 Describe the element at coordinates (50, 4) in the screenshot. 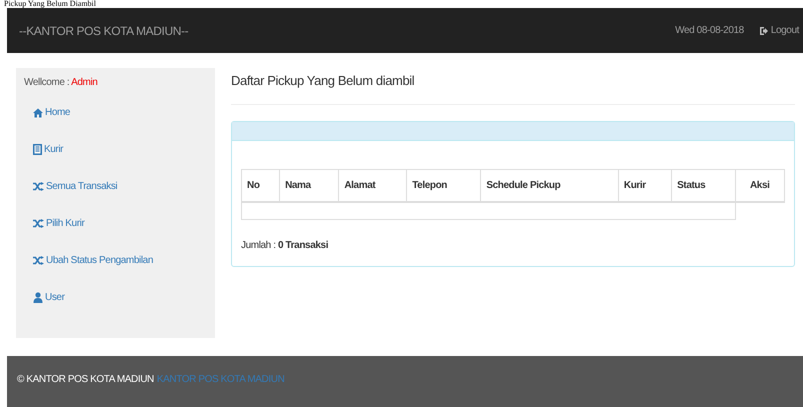

I see `page-caption: Pickup Yang Belum Diambil` at that location.